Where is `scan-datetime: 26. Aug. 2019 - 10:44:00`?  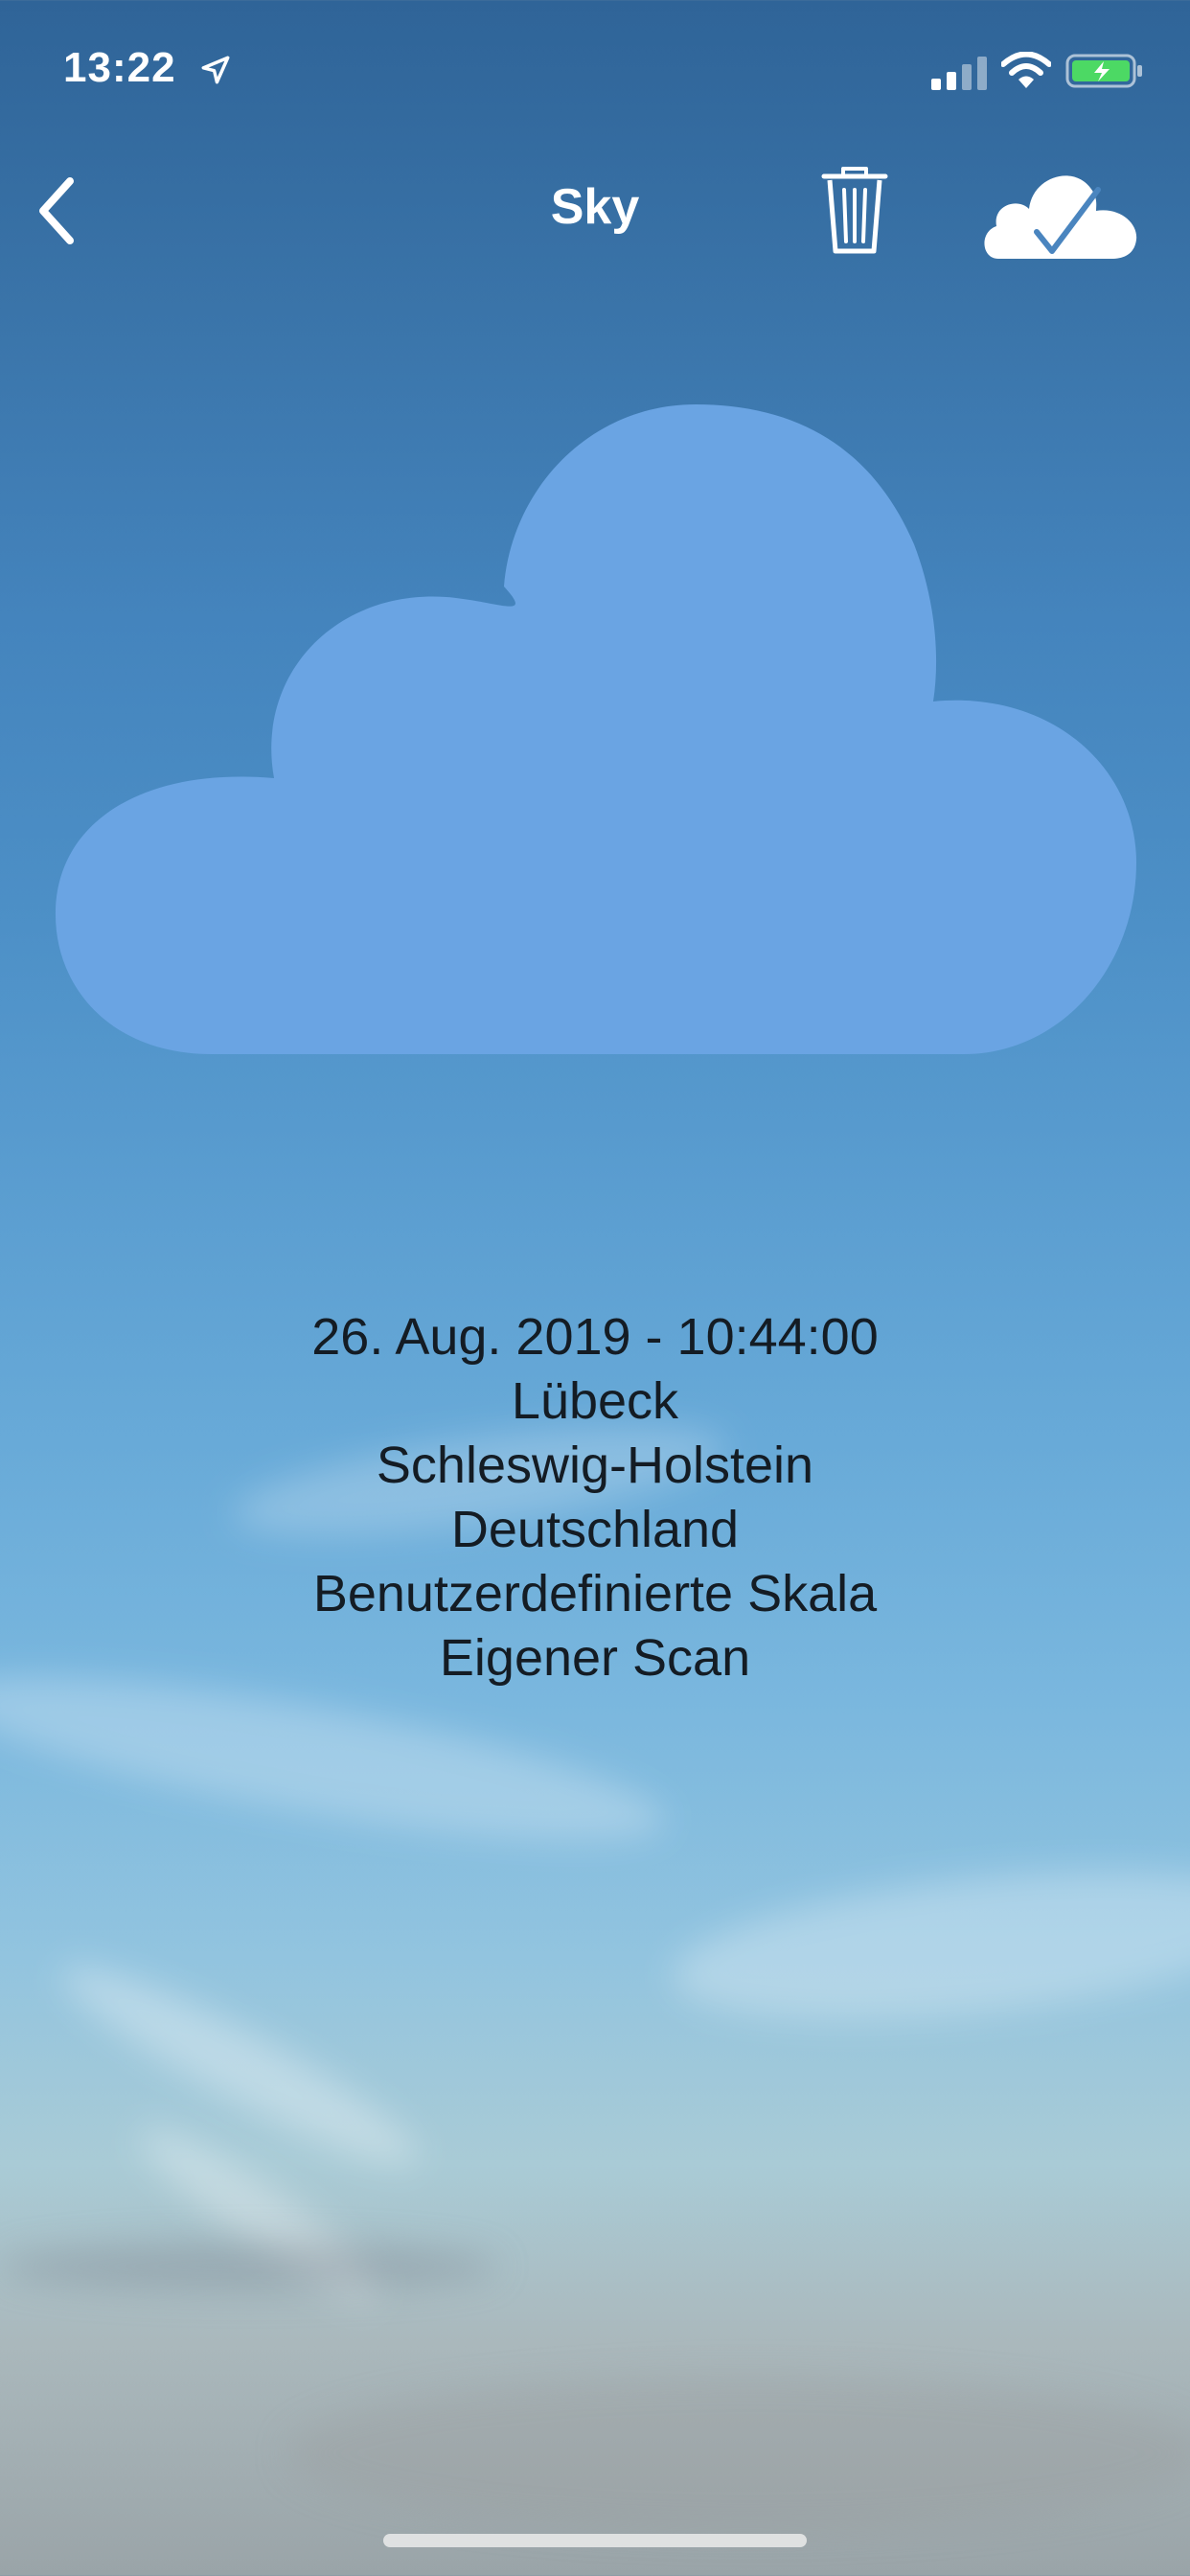
scan-datetime: 26. Aug. 2019 - 10:44:00 is located at coordinates (595, 1337).